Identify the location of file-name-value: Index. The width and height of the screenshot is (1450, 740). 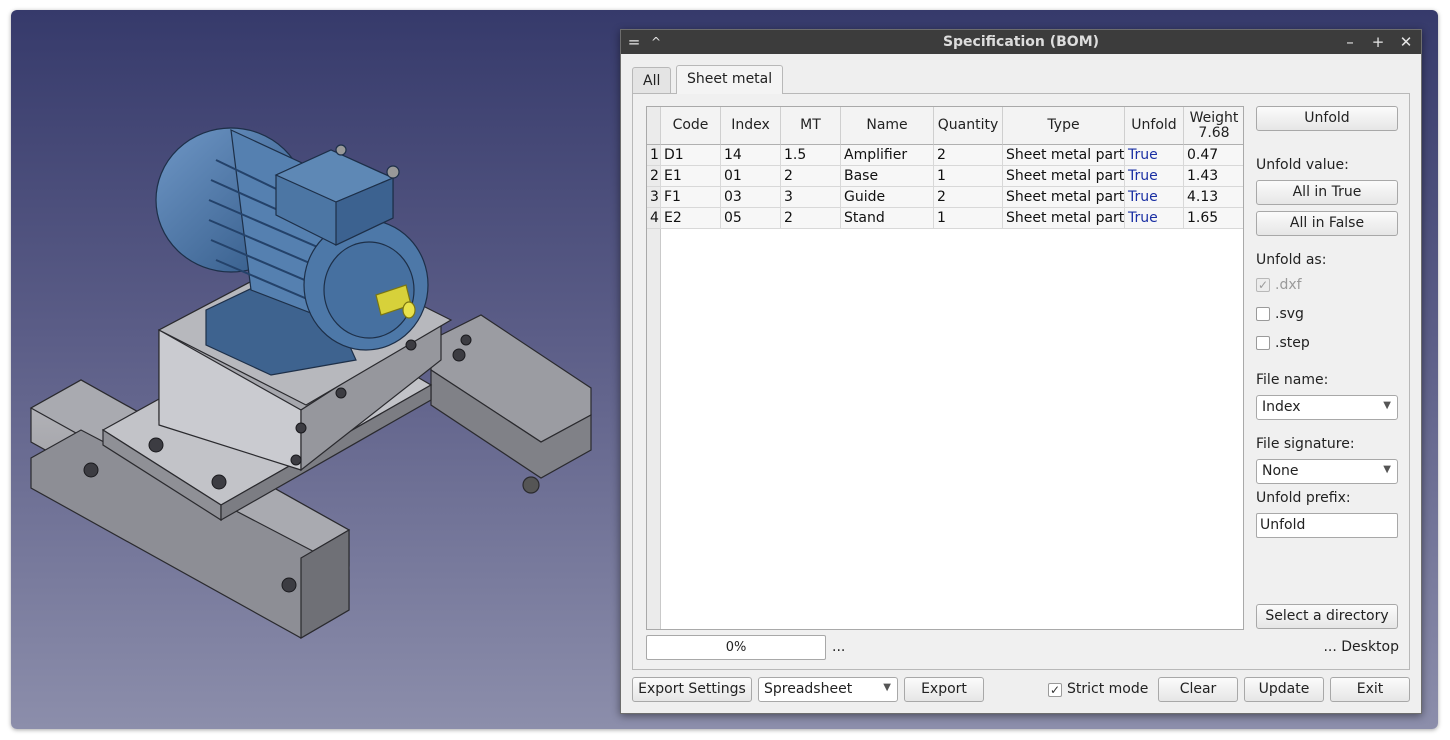
(1281, 407).